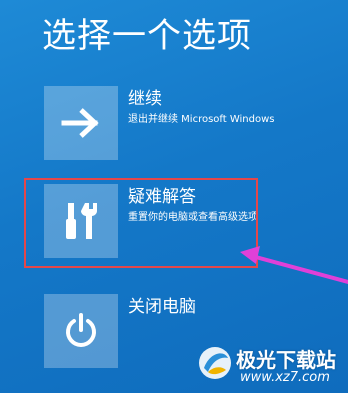  What do you see at coordinates (215, 363) in the screenshot?
I see `watermark-logo-icon` at bounding box center [215, 363].